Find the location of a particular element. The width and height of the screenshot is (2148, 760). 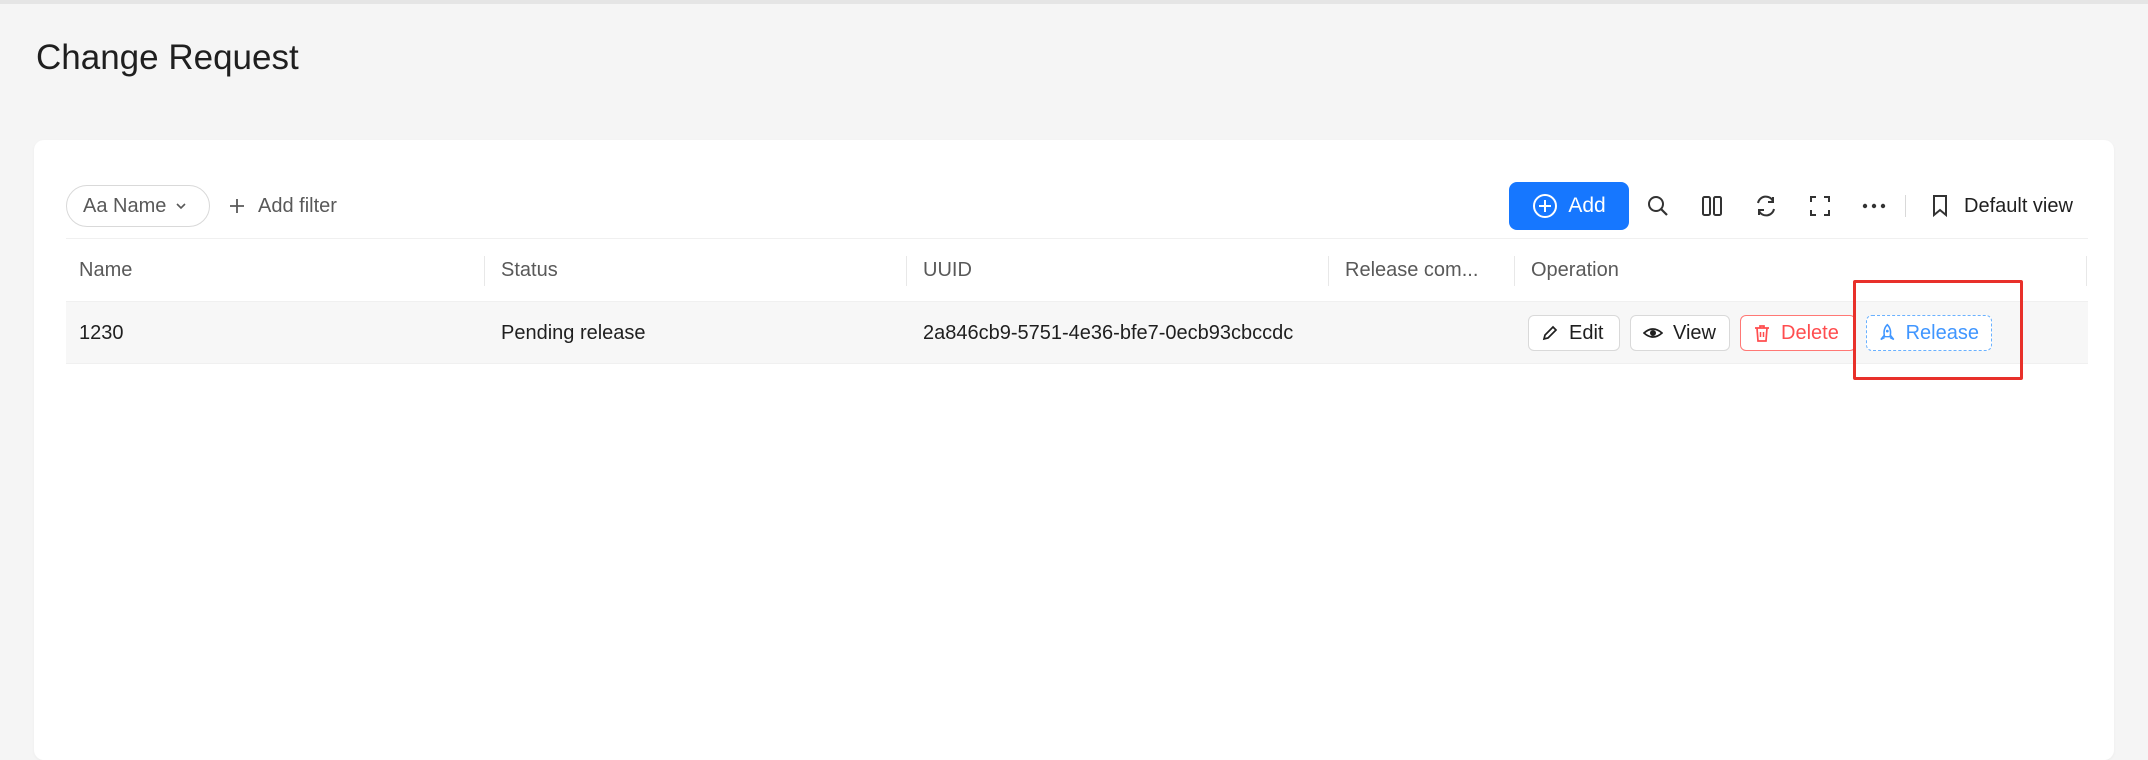

columns-icon is located at coordinates (1712, 206).